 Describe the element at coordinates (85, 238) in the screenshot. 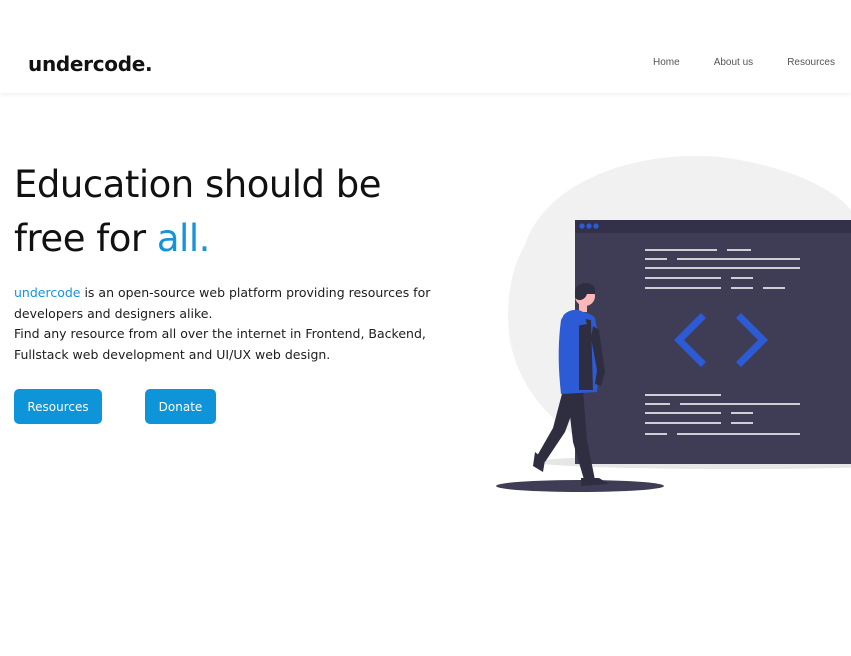

I see `hero-title-line2-prefix: free for` at that location.